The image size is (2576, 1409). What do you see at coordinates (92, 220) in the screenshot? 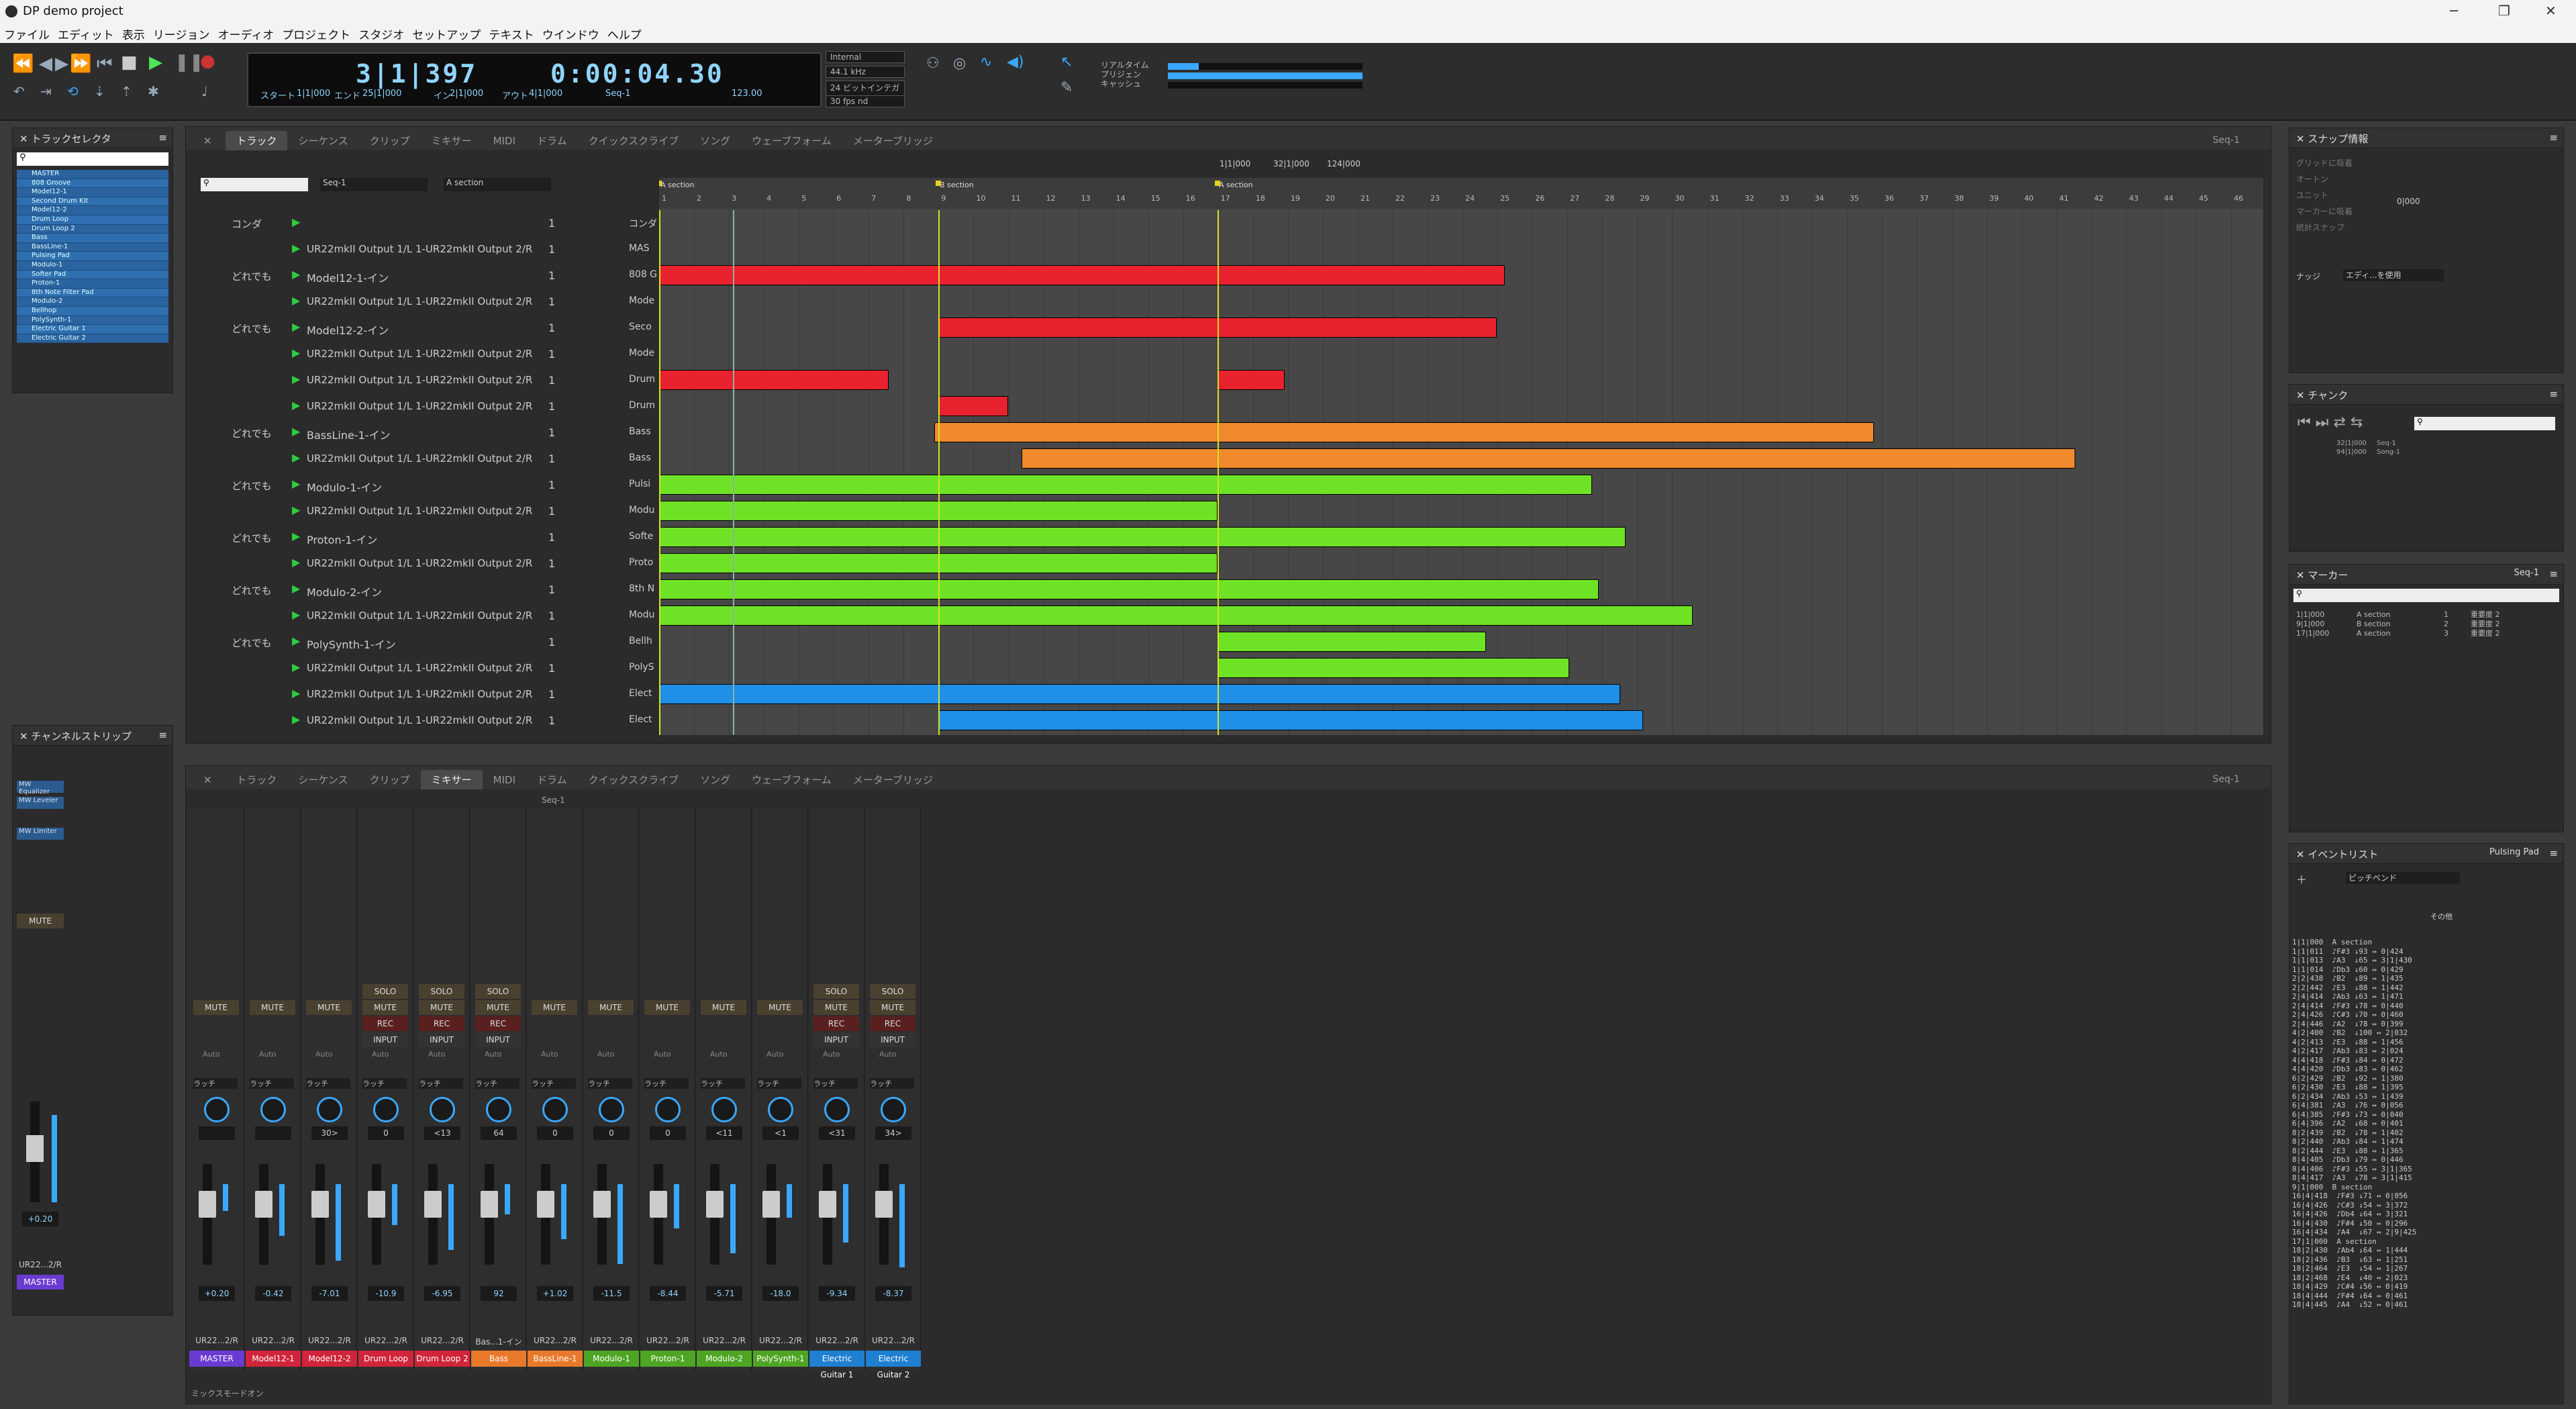
I see `track-selector-item: Drum Loop` at bounding box center [92, 220].